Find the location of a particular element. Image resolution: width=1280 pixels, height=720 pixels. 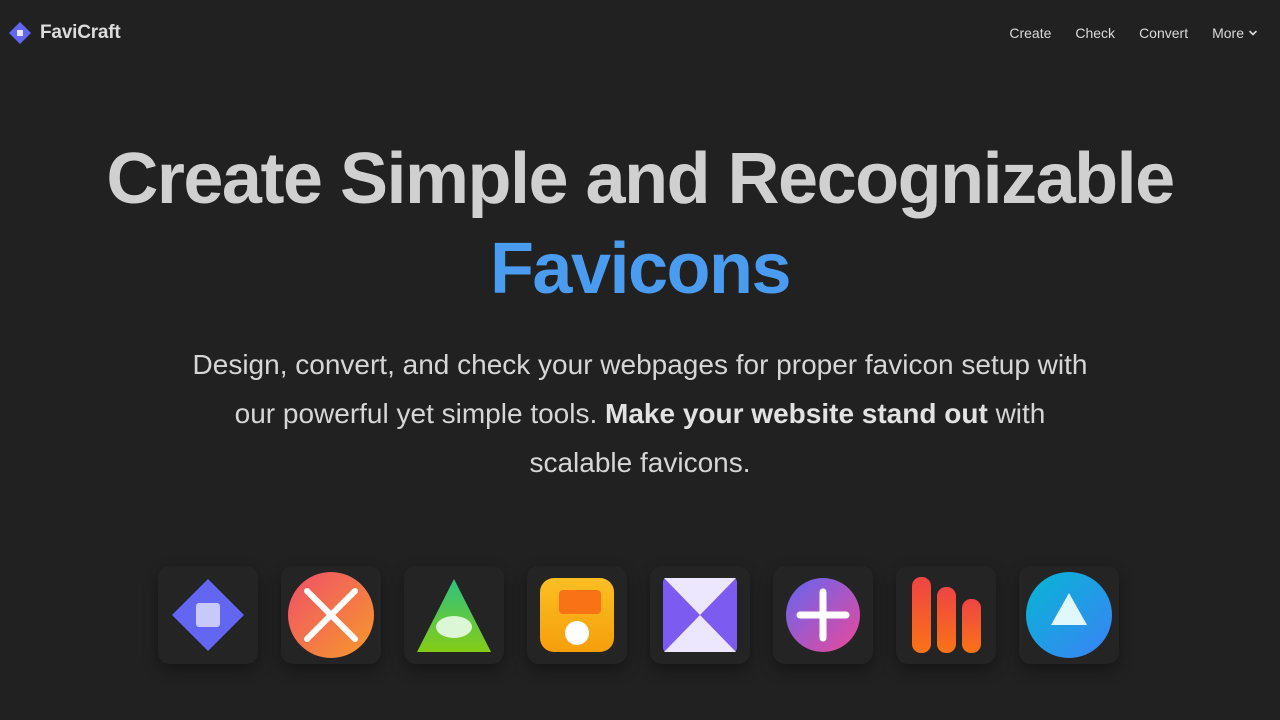

chevron-down-icon is located at coordinates (1253, 33).